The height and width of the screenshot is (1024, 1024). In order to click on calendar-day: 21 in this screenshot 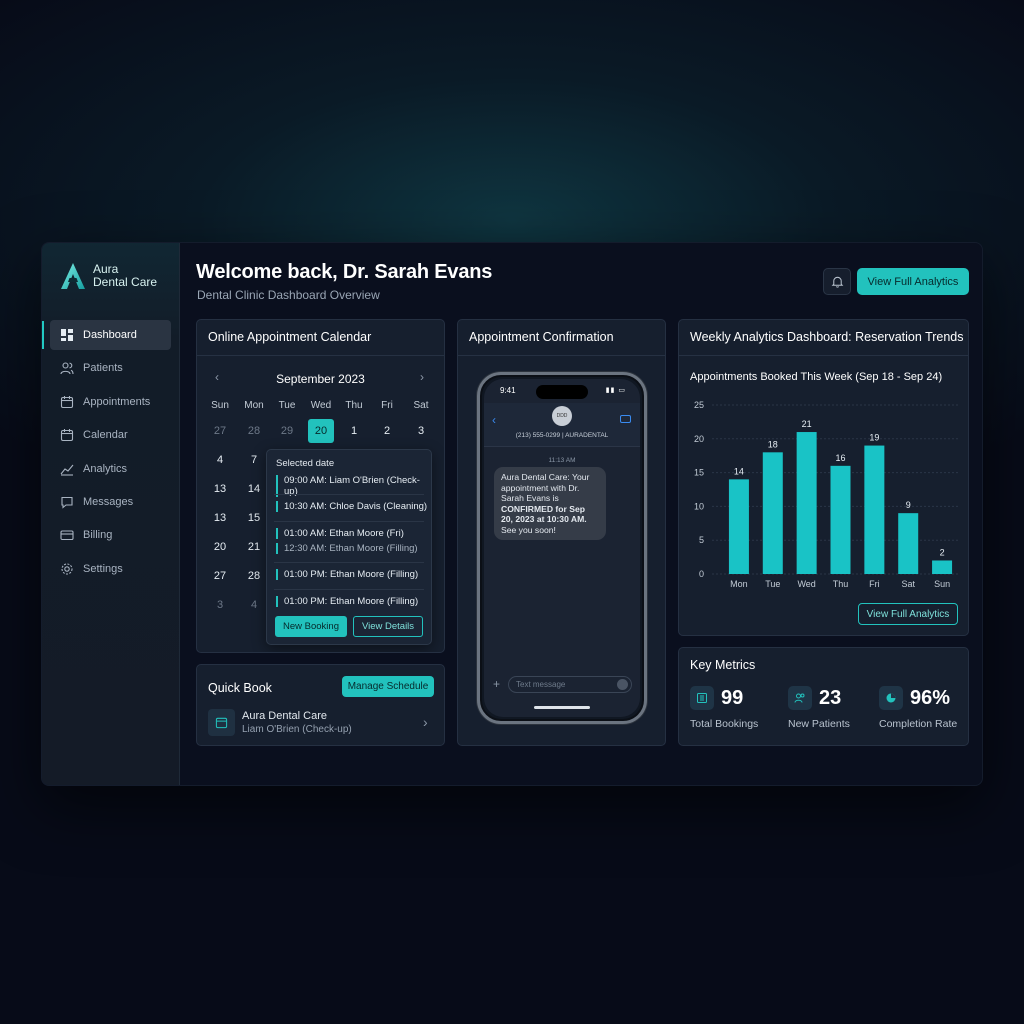, I will do `click(254, 547)`.